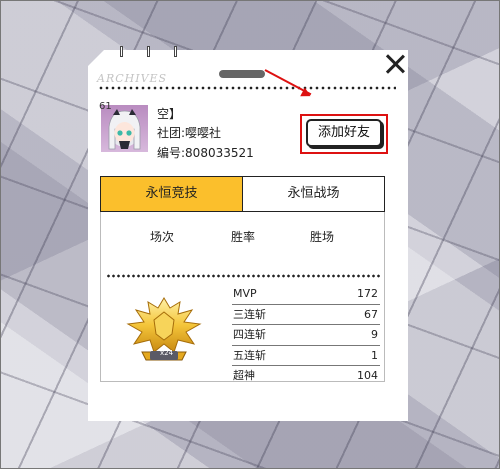 This screenshot has height=469, width=500. What do you see at coordinates (171, 133) in the screenshot?
I see `club-label: 社团:` at bounding box center [171, 133].